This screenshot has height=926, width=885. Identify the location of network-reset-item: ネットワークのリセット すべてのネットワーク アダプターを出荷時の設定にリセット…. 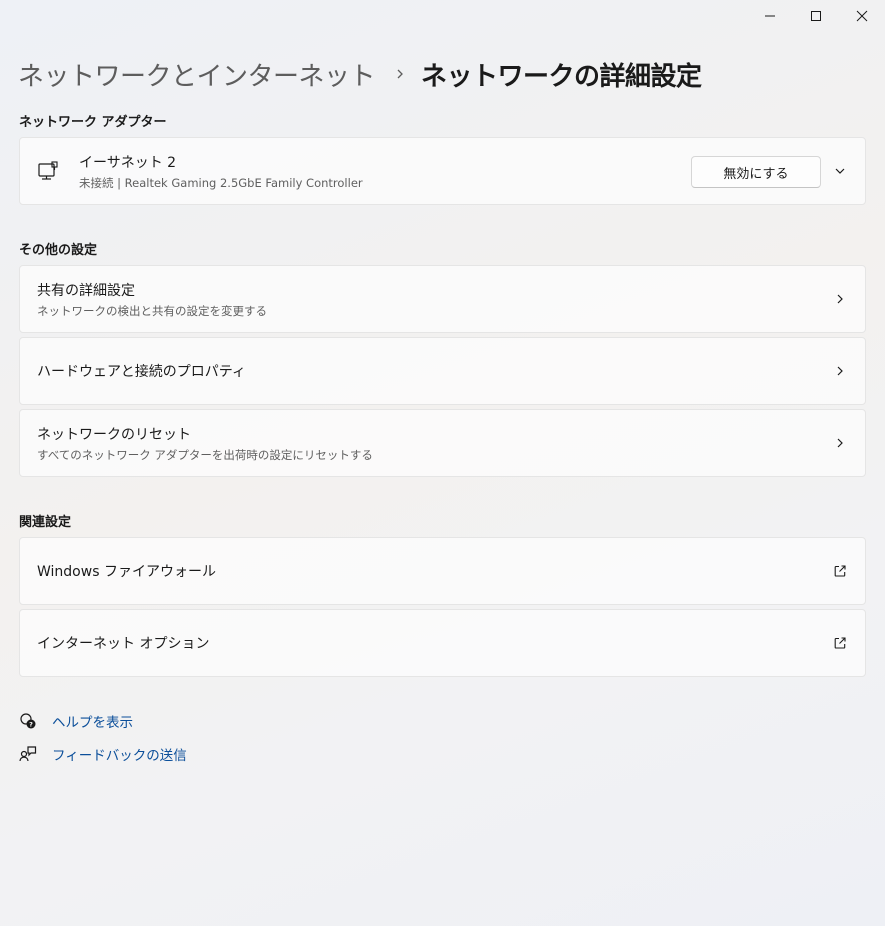
(442, 443).